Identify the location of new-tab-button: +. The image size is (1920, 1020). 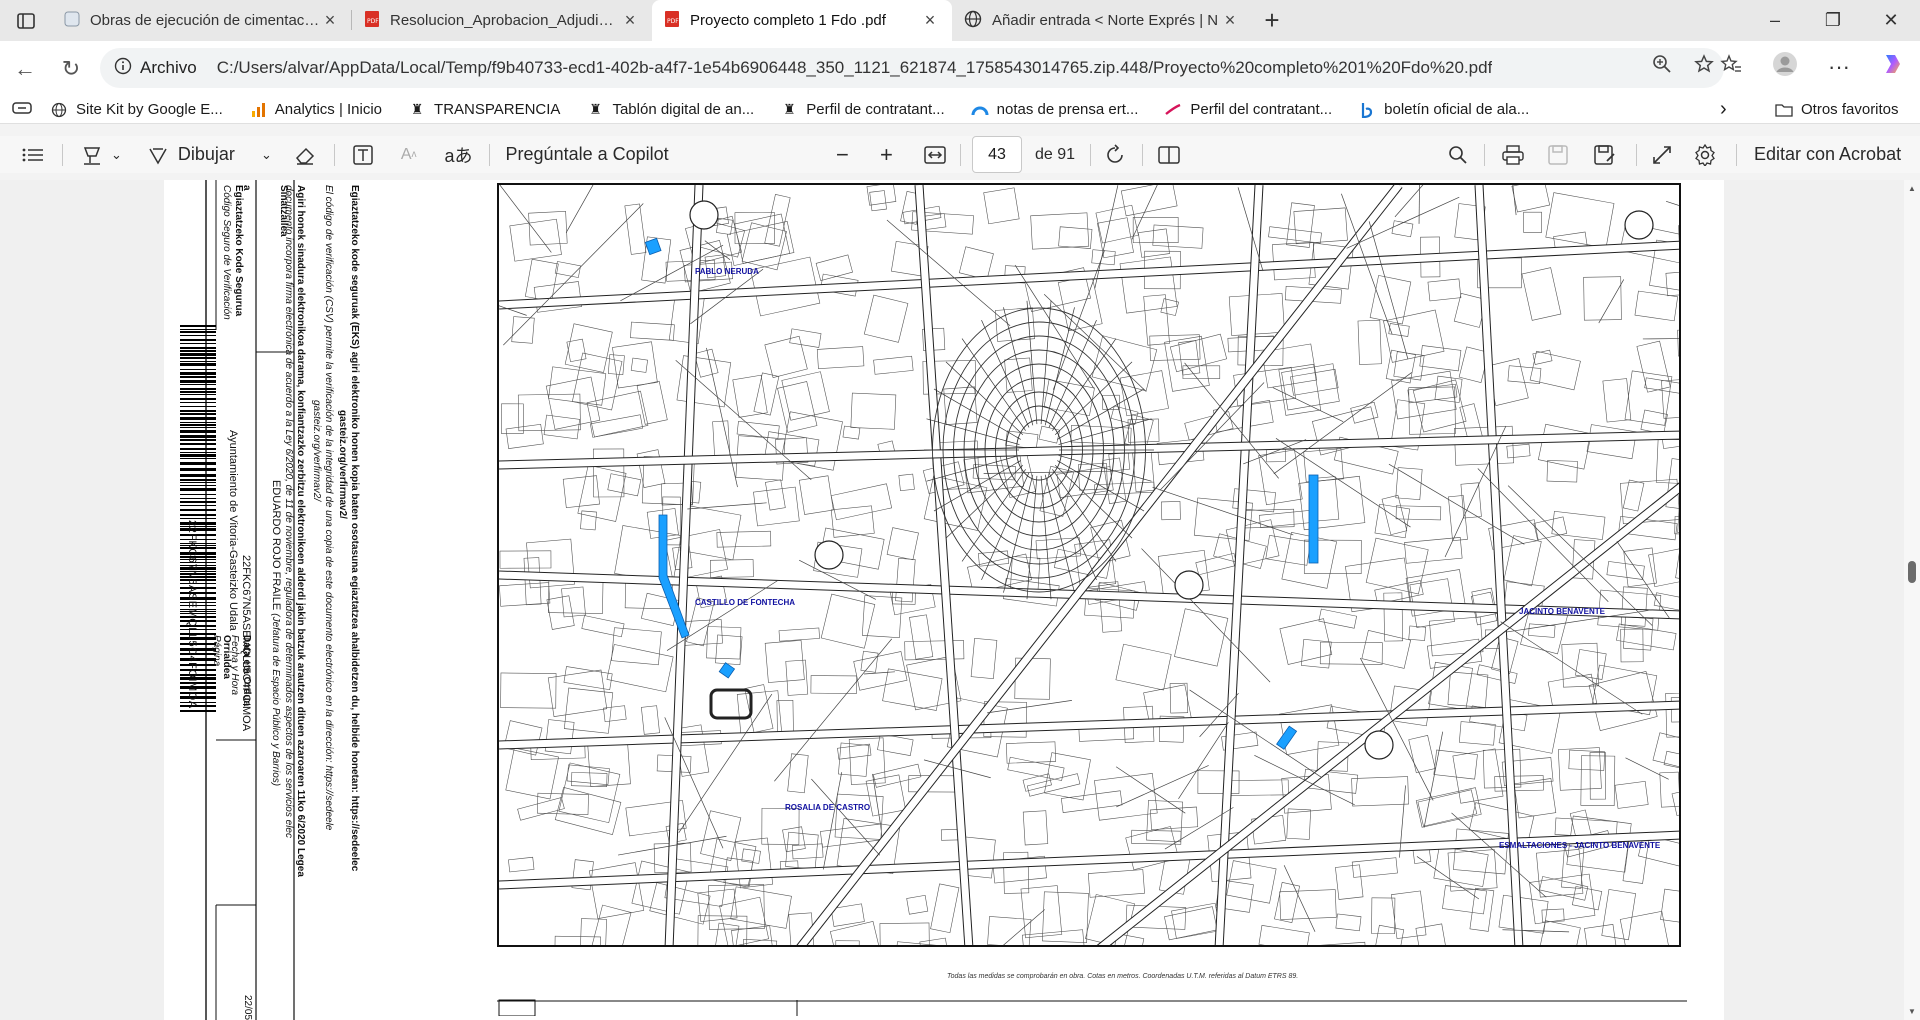
(1272, 20).